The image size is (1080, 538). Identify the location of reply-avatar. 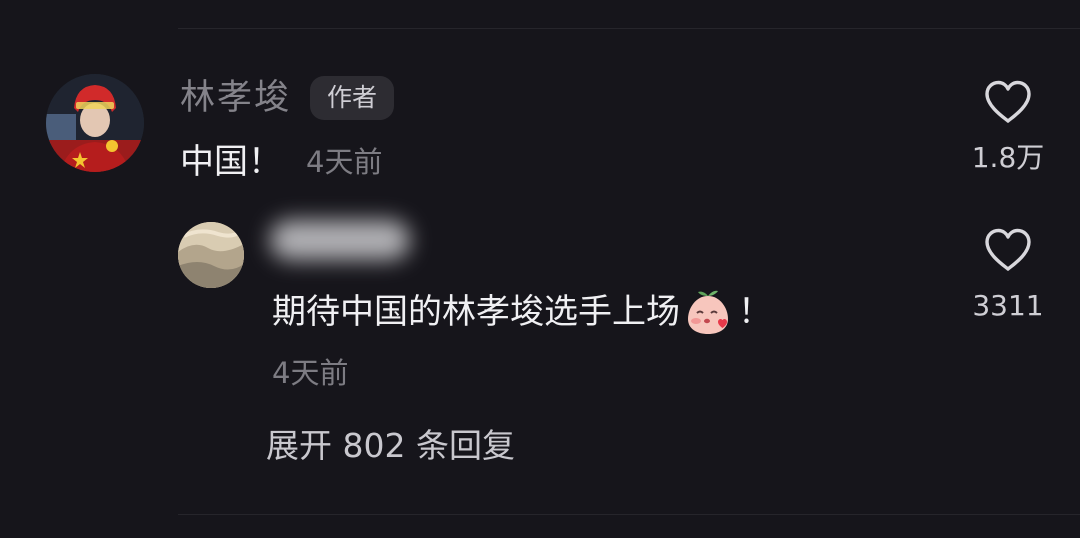
(211, 255).